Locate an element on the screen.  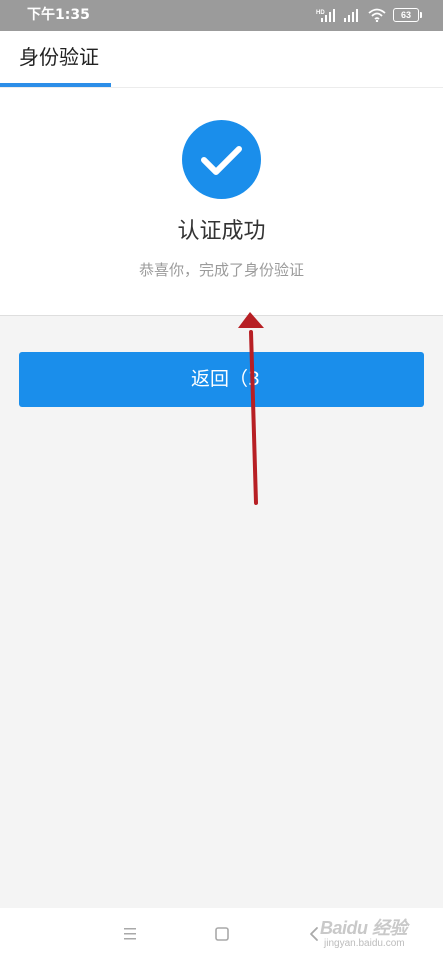
active-tab-indicator is located at coordinates (55, 85).